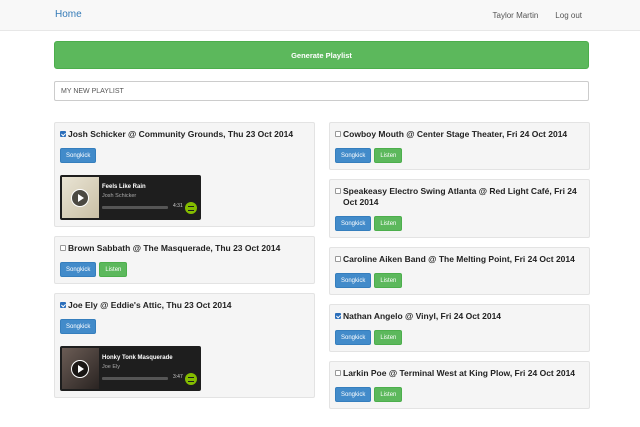 The width and height of the screenshot is (640, 427). What do you see at coordinates (178, 206) in the screenshot?
I see `track-duration: 4:31` at bounding box center [178, 206].